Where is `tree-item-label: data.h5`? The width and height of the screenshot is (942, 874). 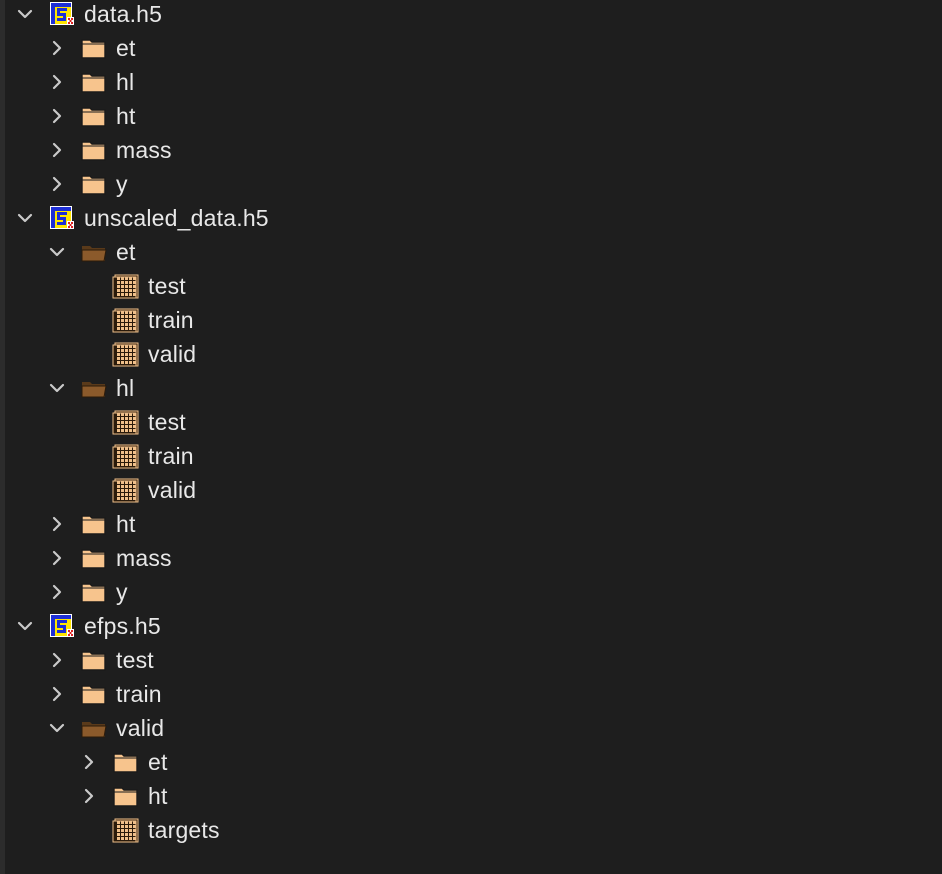 tree-item-label: data.h5 is located at coordinates (123, 14).